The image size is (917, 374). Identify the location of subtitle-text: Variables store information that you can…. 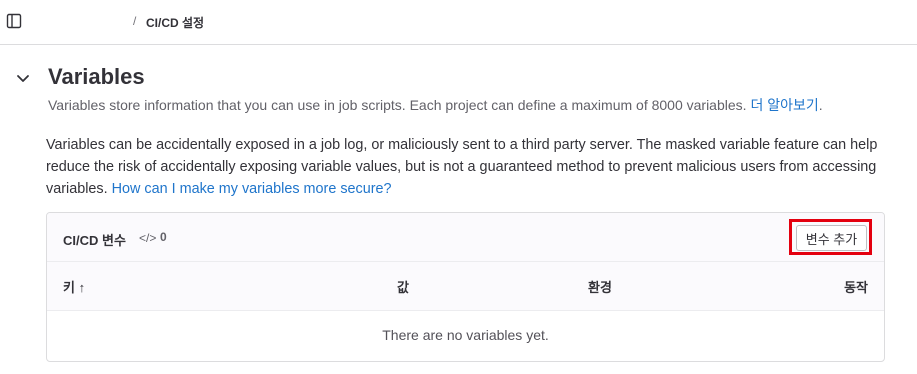
(397, 105).